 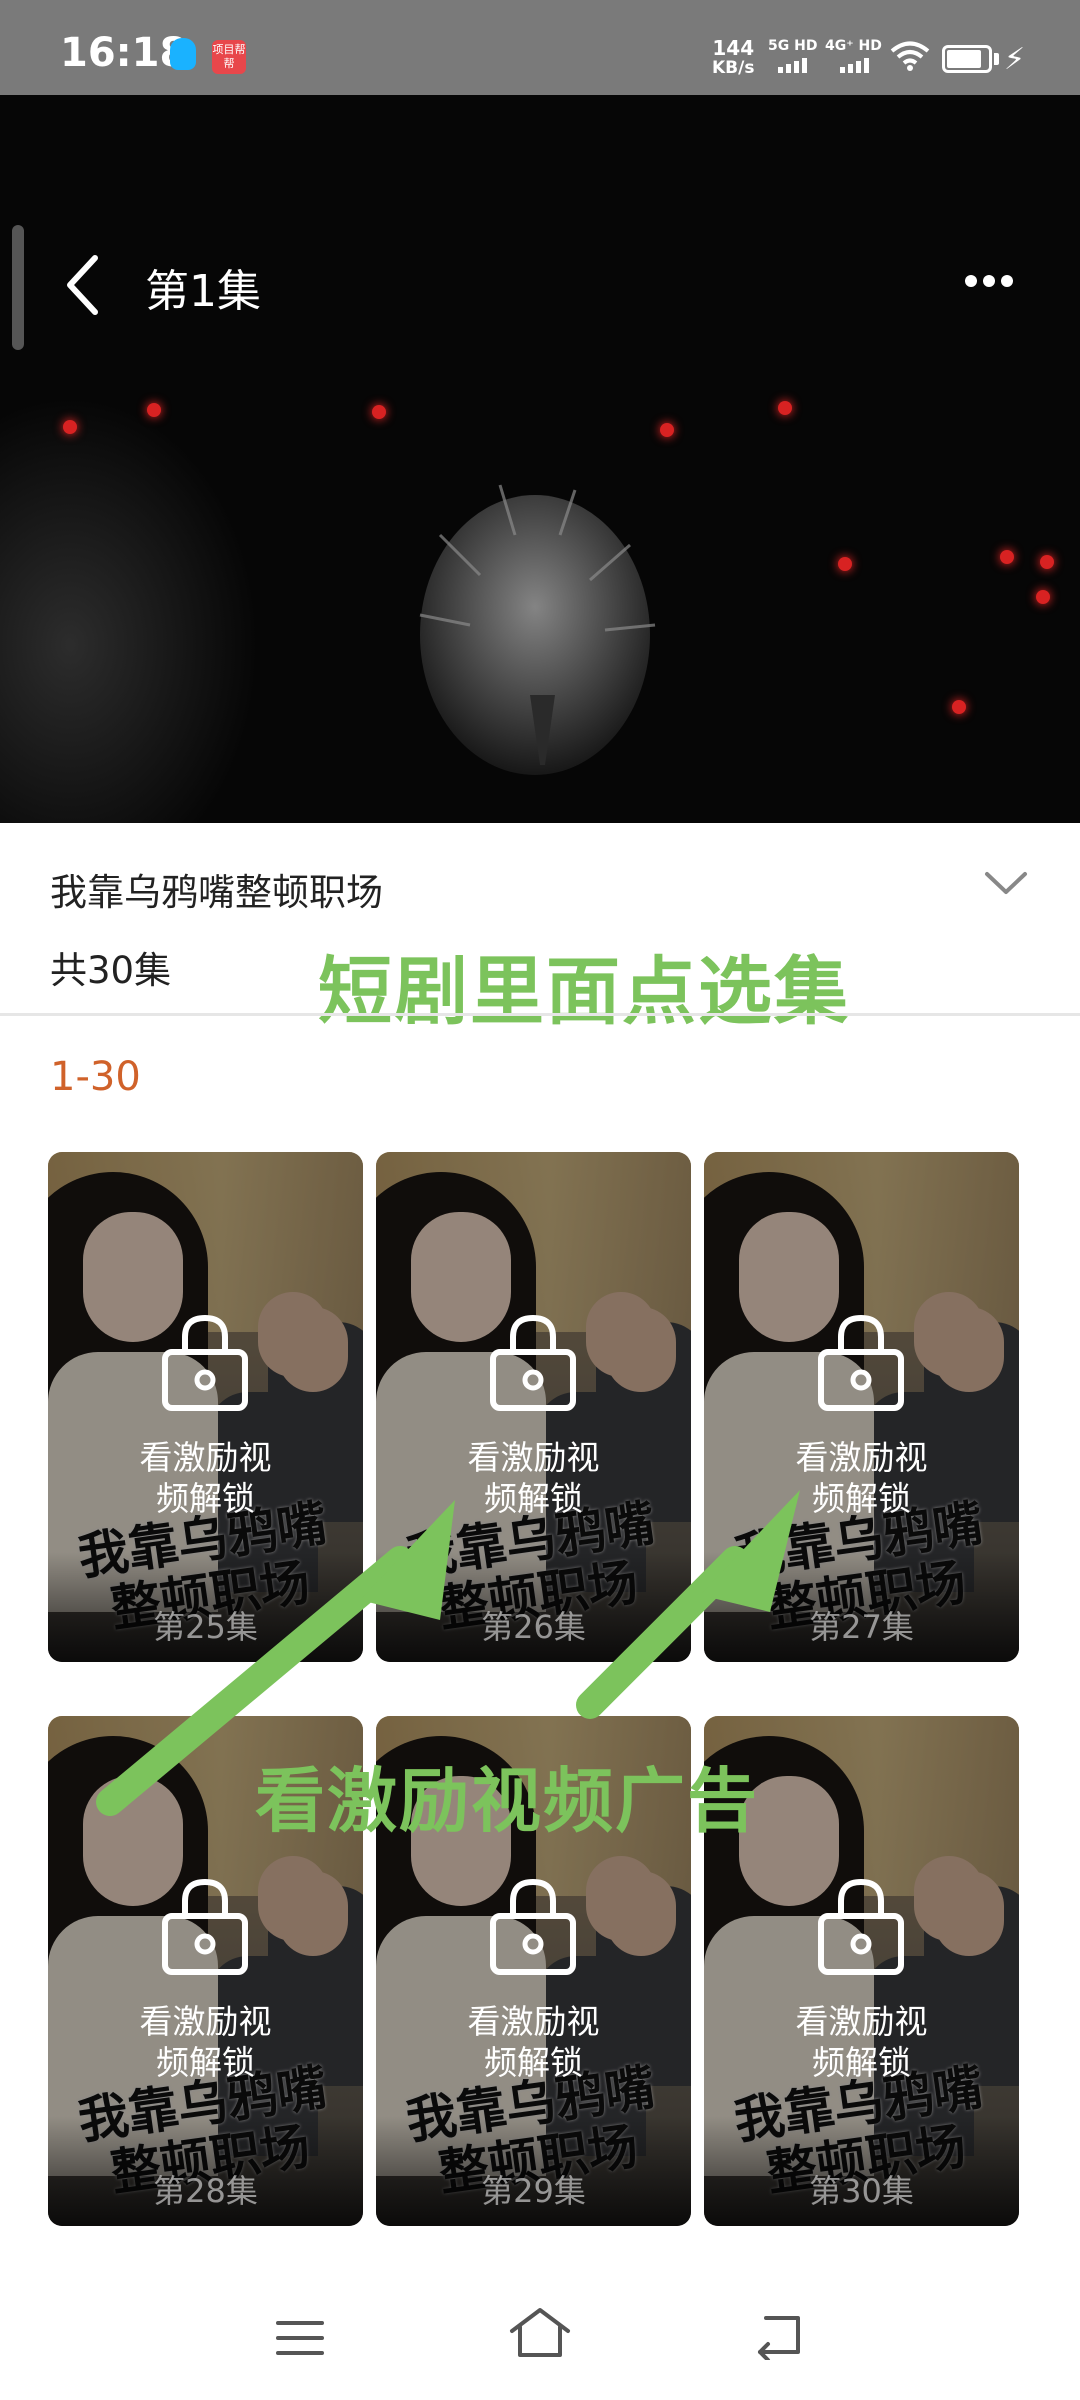 What do you see at coordinates (448, 1653) in the screenshot?
I see `annotation-arrows` at bounding box center [448, 1653].